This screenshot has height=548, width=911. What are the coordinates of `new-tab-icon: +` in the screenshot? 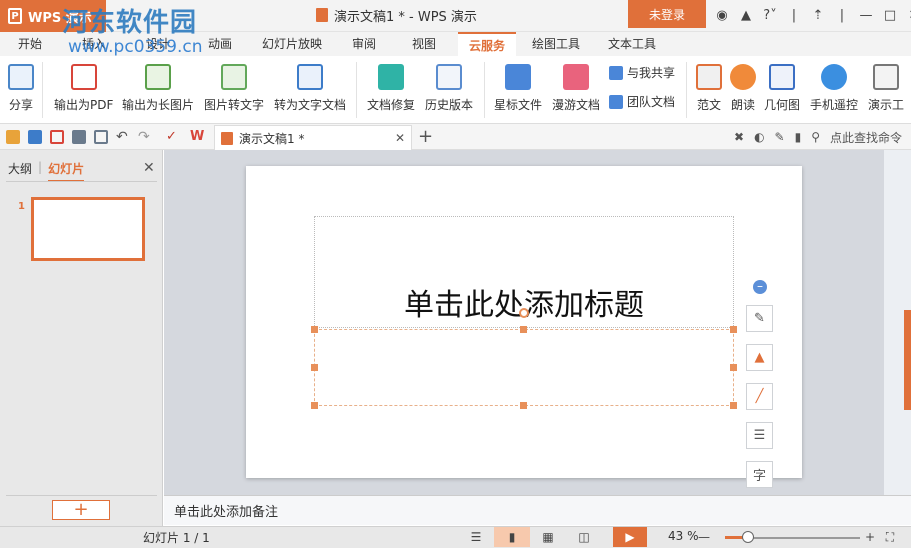 It's located at (425, 136).